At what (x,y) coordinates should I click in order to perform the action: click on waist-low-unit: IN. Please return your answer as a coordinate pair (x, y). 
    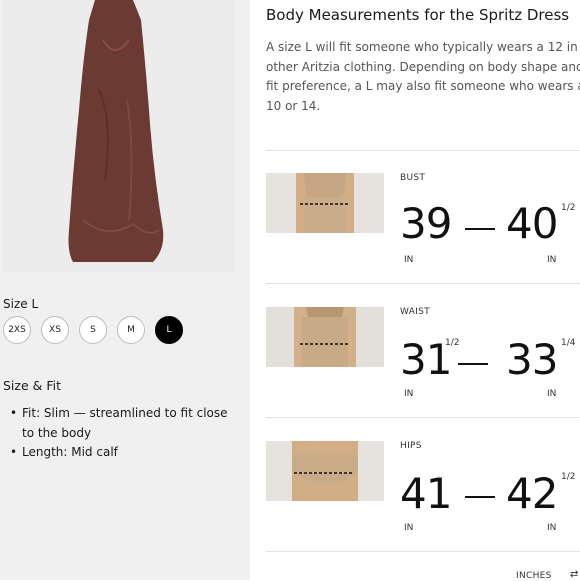
    Looking at the image, I should click on (409, 394).